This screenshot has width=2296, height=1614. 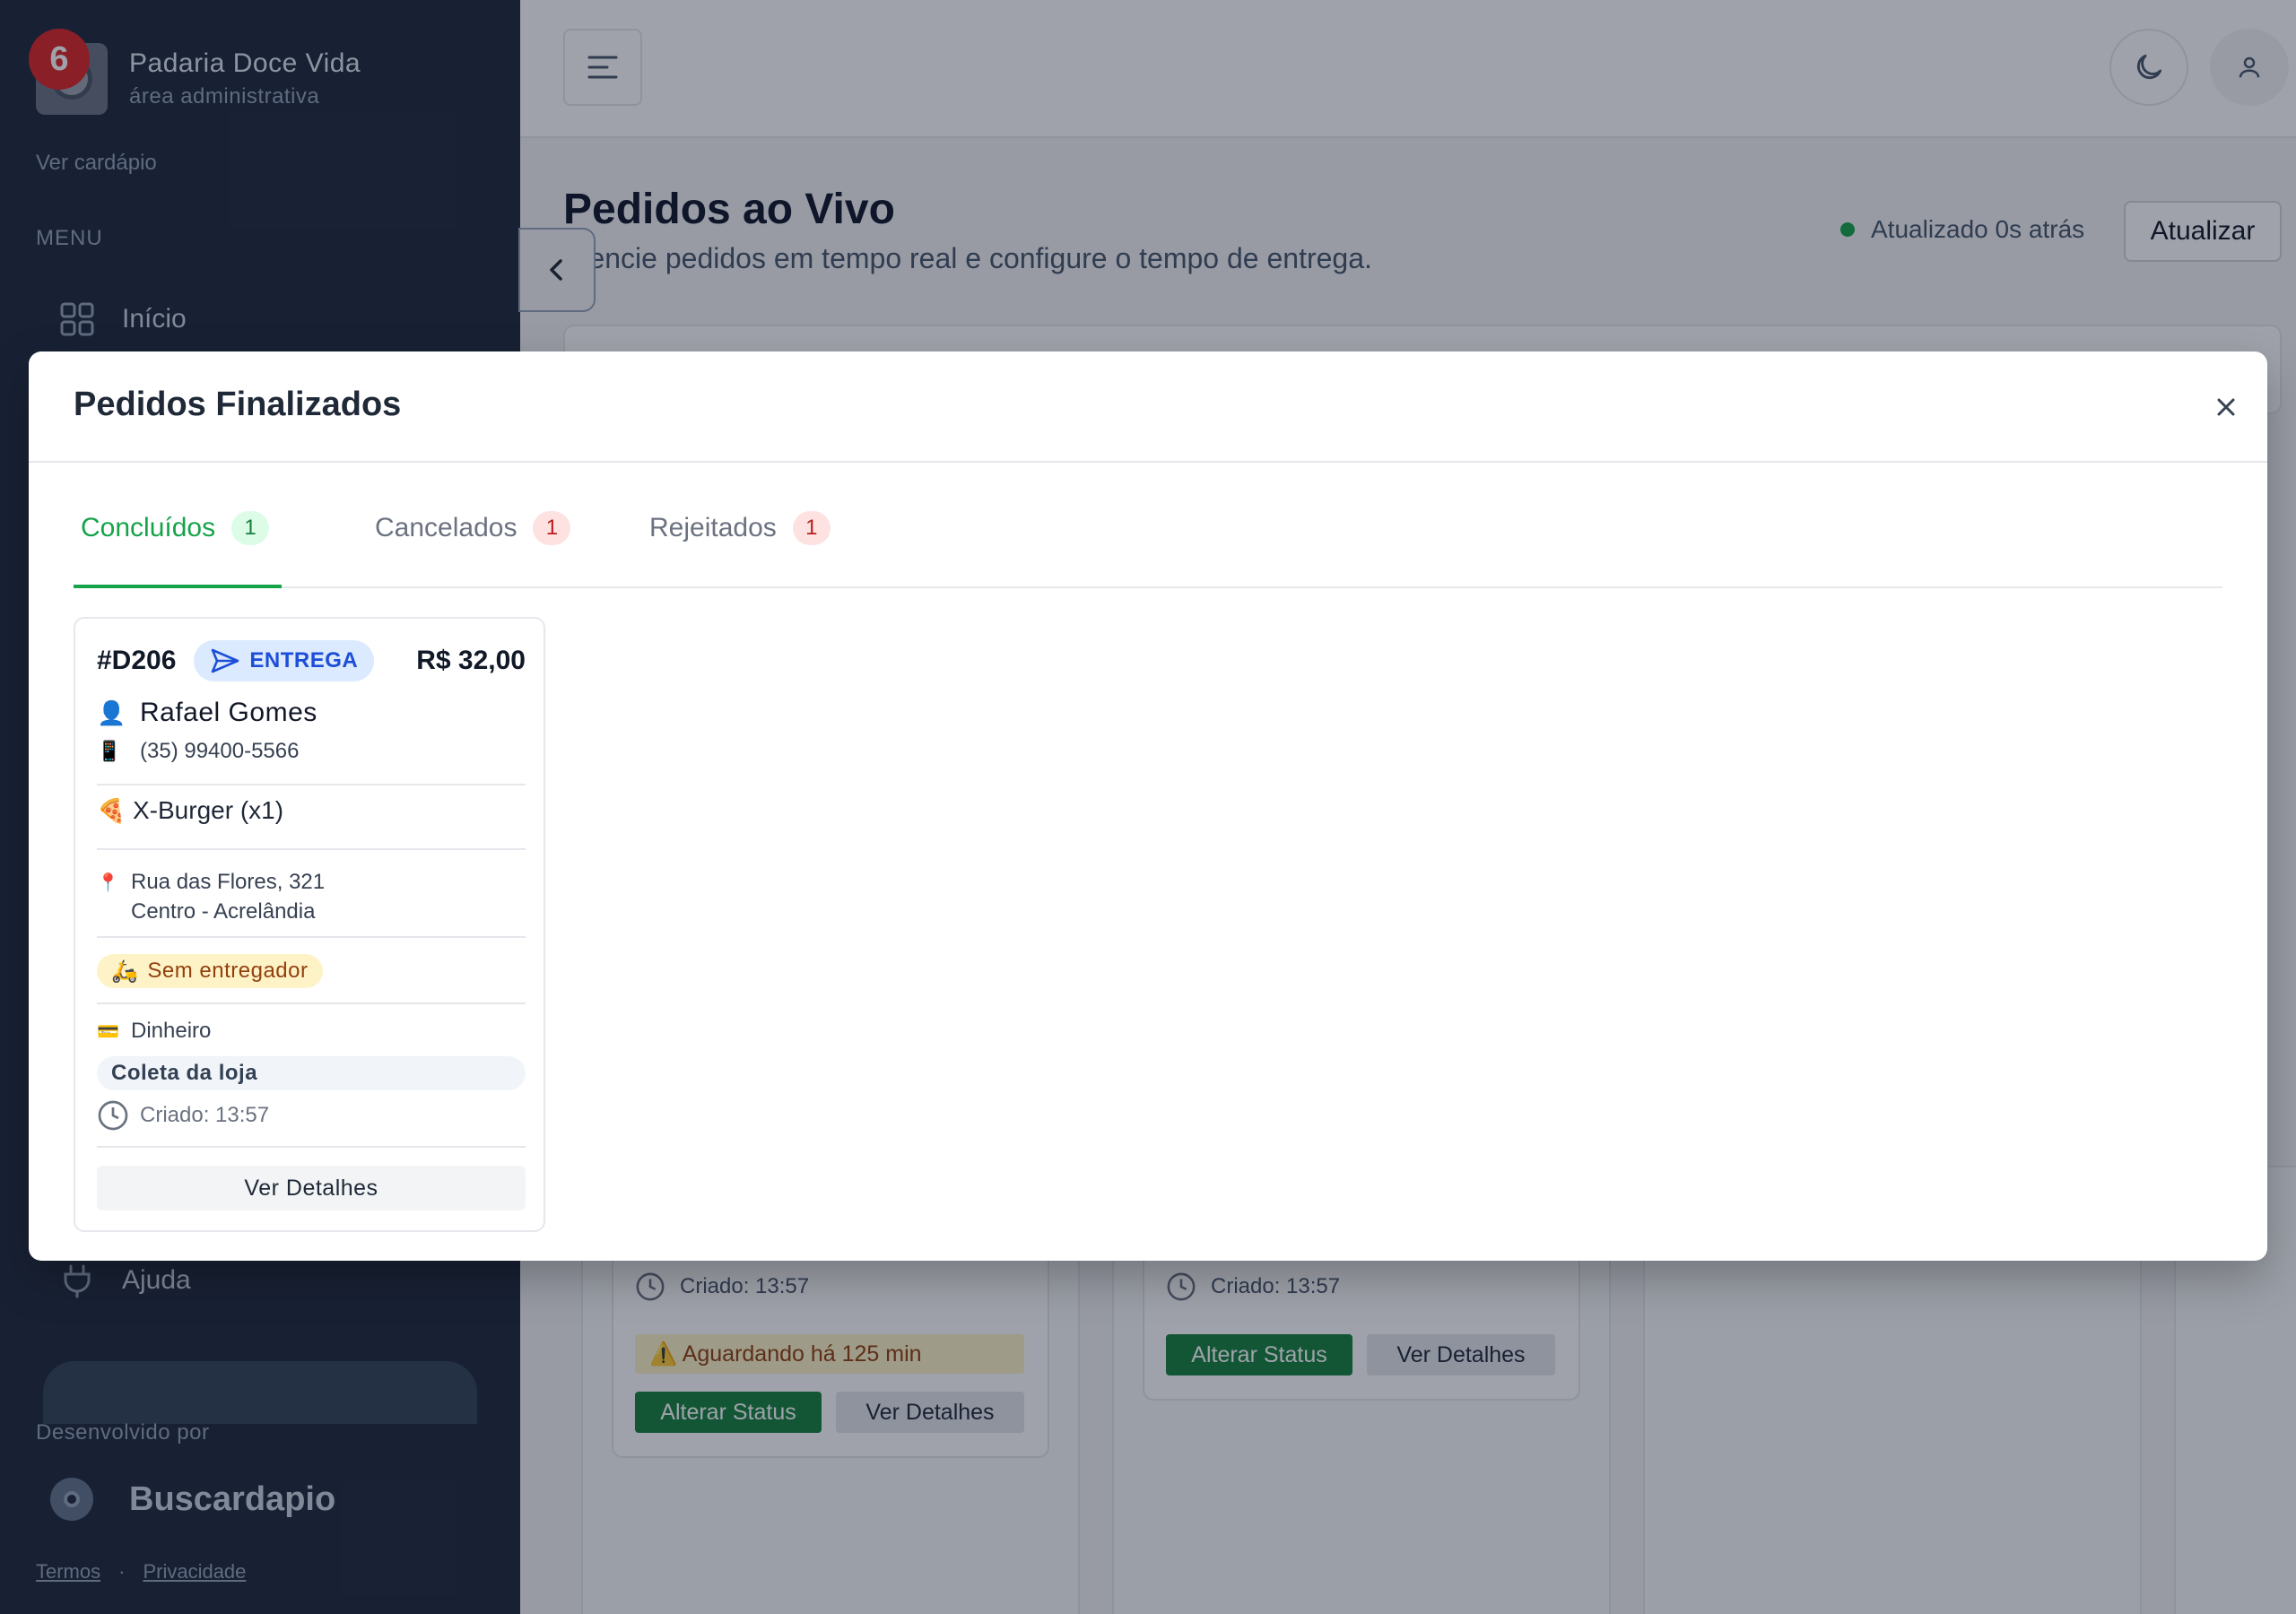 I want to click on driver-status-badge: 🛵 Sem entregador, so click(x=210, y=971).